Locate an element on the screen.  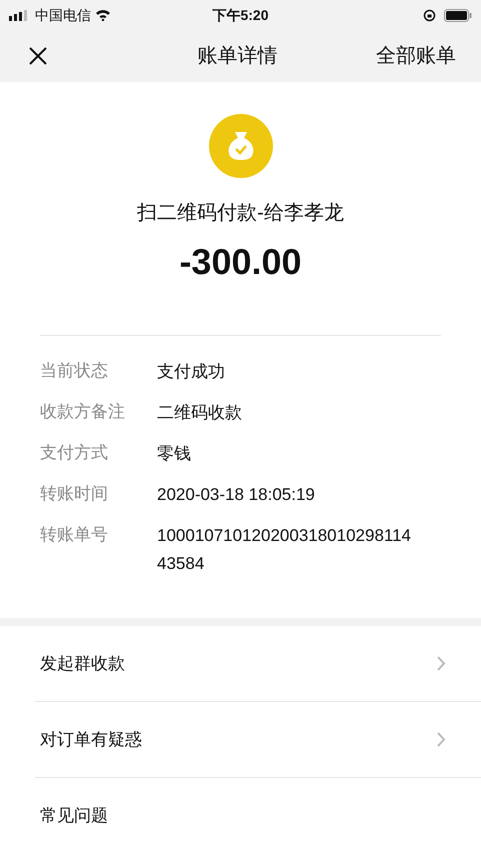
detail-value: 10001071012020031801029811443584 is located at coordinates (284, 550).